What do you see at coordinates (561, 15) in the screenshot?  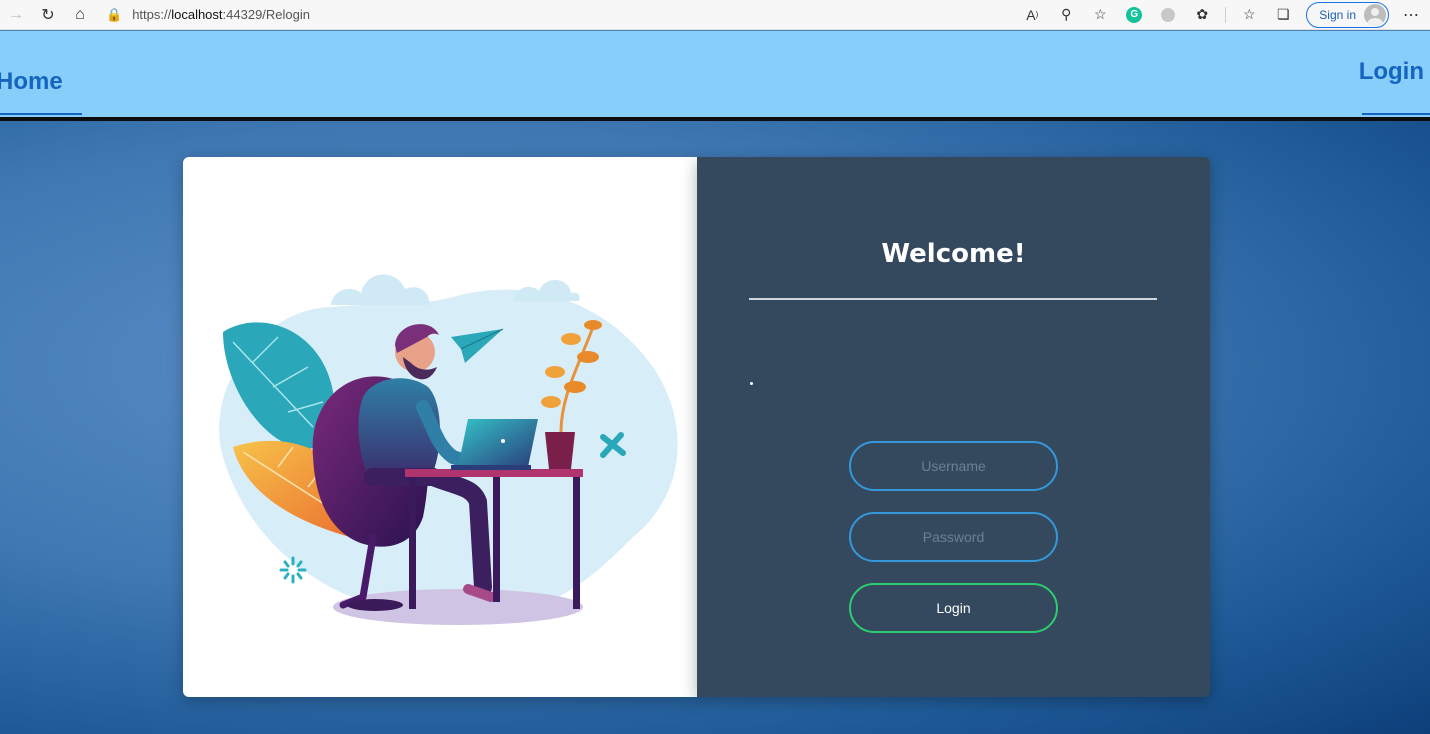 I see `address-bar: 🔒 https://localhost:44329/Relogin` at bounding box center [561, 15].